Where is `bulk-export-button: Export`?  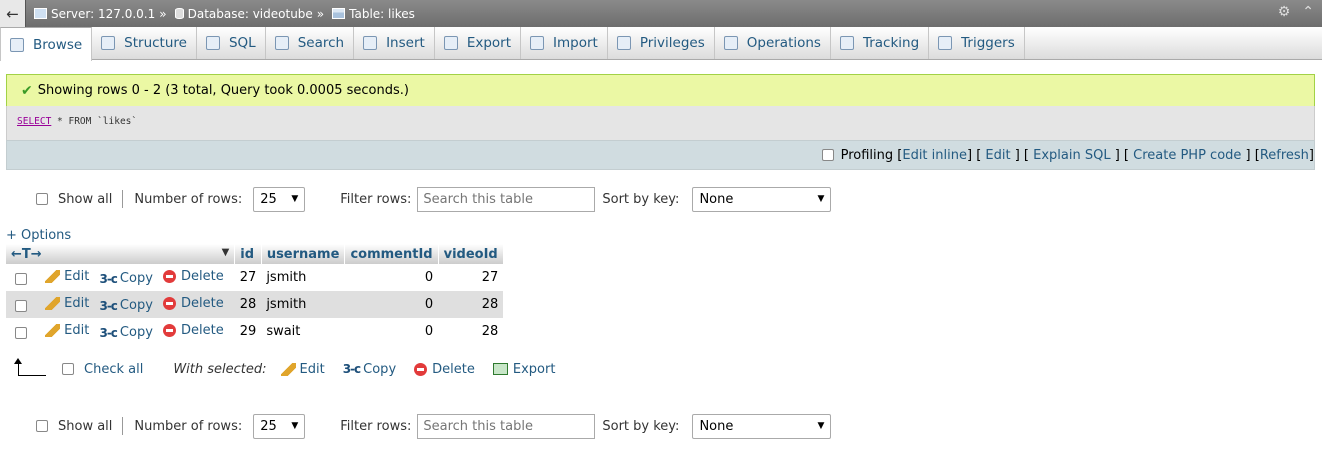
bulk-export-button: Export is located at coordinates (523, 369).